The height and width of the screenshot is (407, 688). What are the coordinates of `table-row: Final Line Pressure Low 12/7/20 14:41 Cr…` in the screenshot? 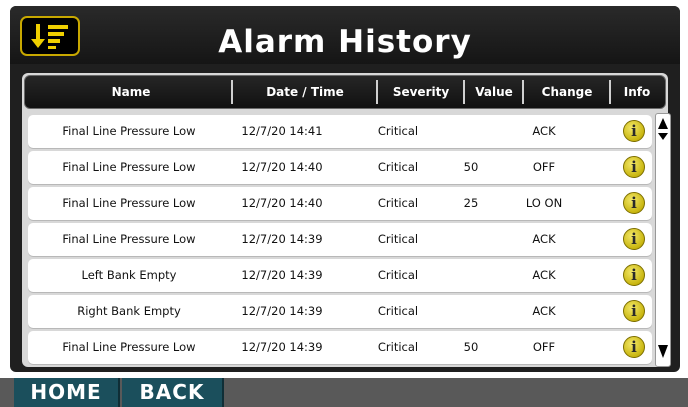 It's located at (340, 131).